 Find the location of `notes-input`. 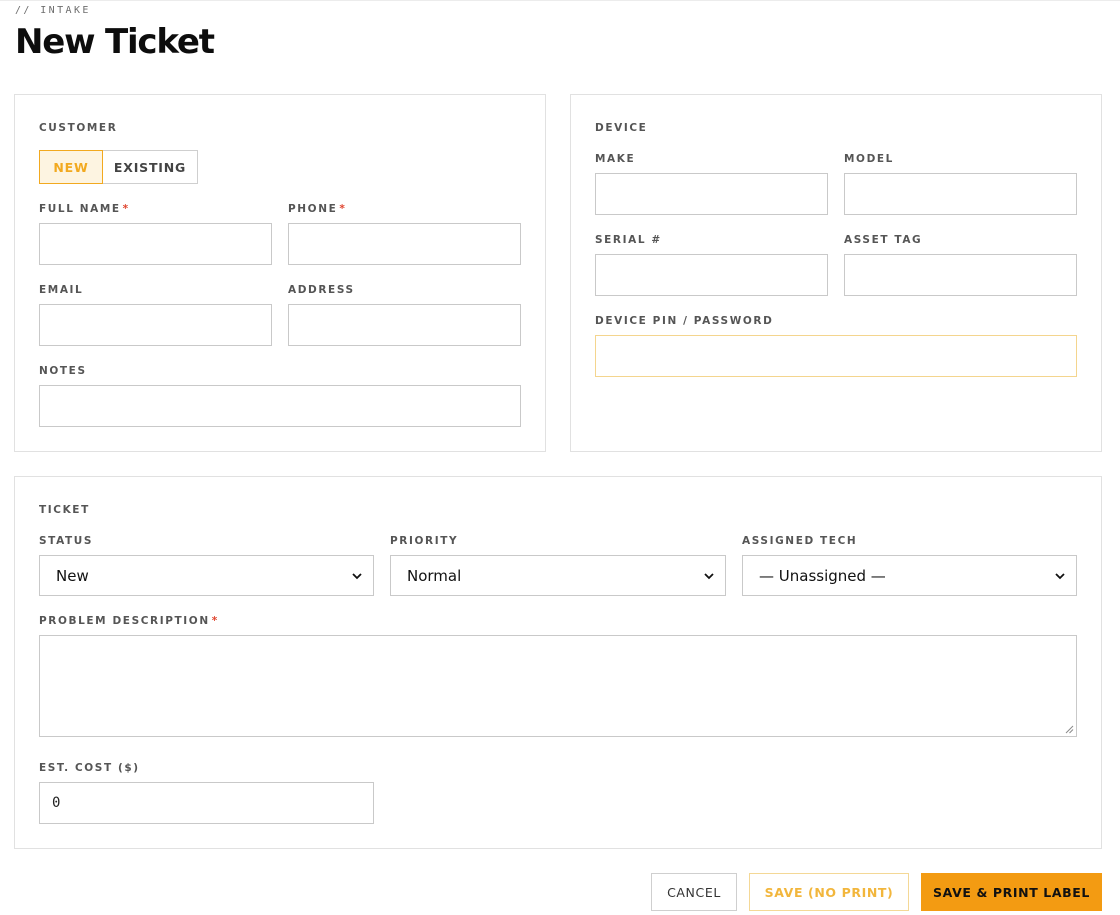

notes-input is located at coordinates (280, 406).